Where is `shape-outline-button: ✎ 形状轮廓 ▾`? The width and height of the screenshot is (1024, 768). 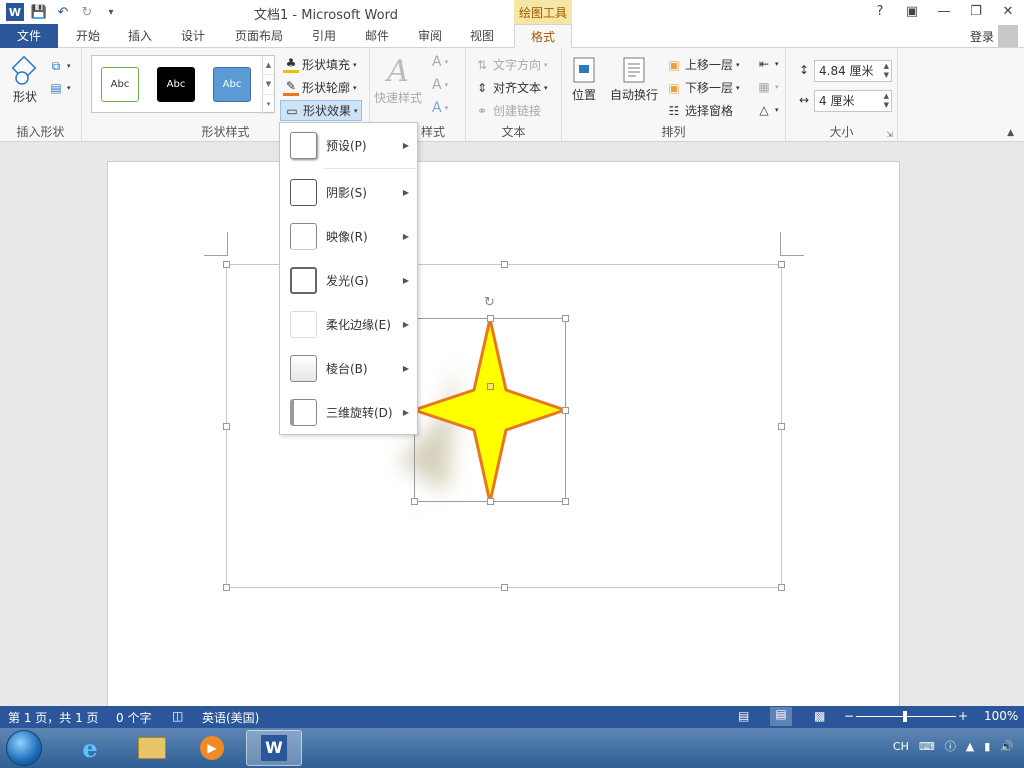
shape-outline-button: ✎ 形状轮廓 ▾ is located at coordinates (320, 87).